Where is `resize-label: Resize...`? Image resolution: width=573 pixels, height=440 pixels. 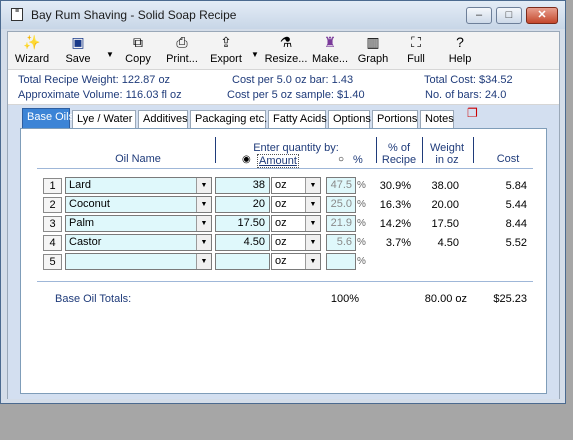
resize-label: Resize... is located at coordinates (286, 59).